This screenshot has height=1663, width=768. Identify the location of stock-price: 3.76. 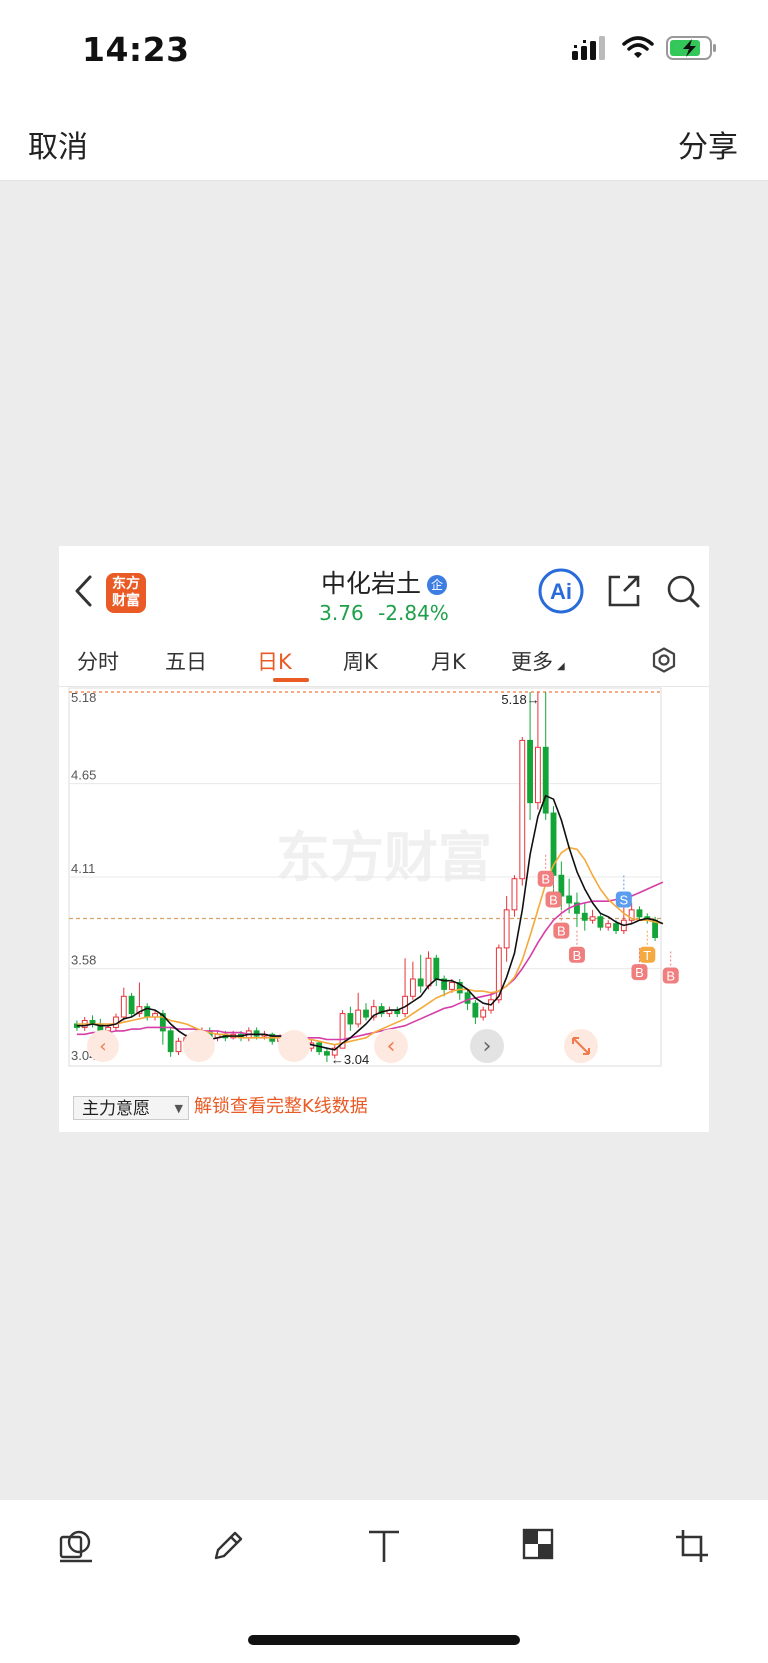
(341, 613).